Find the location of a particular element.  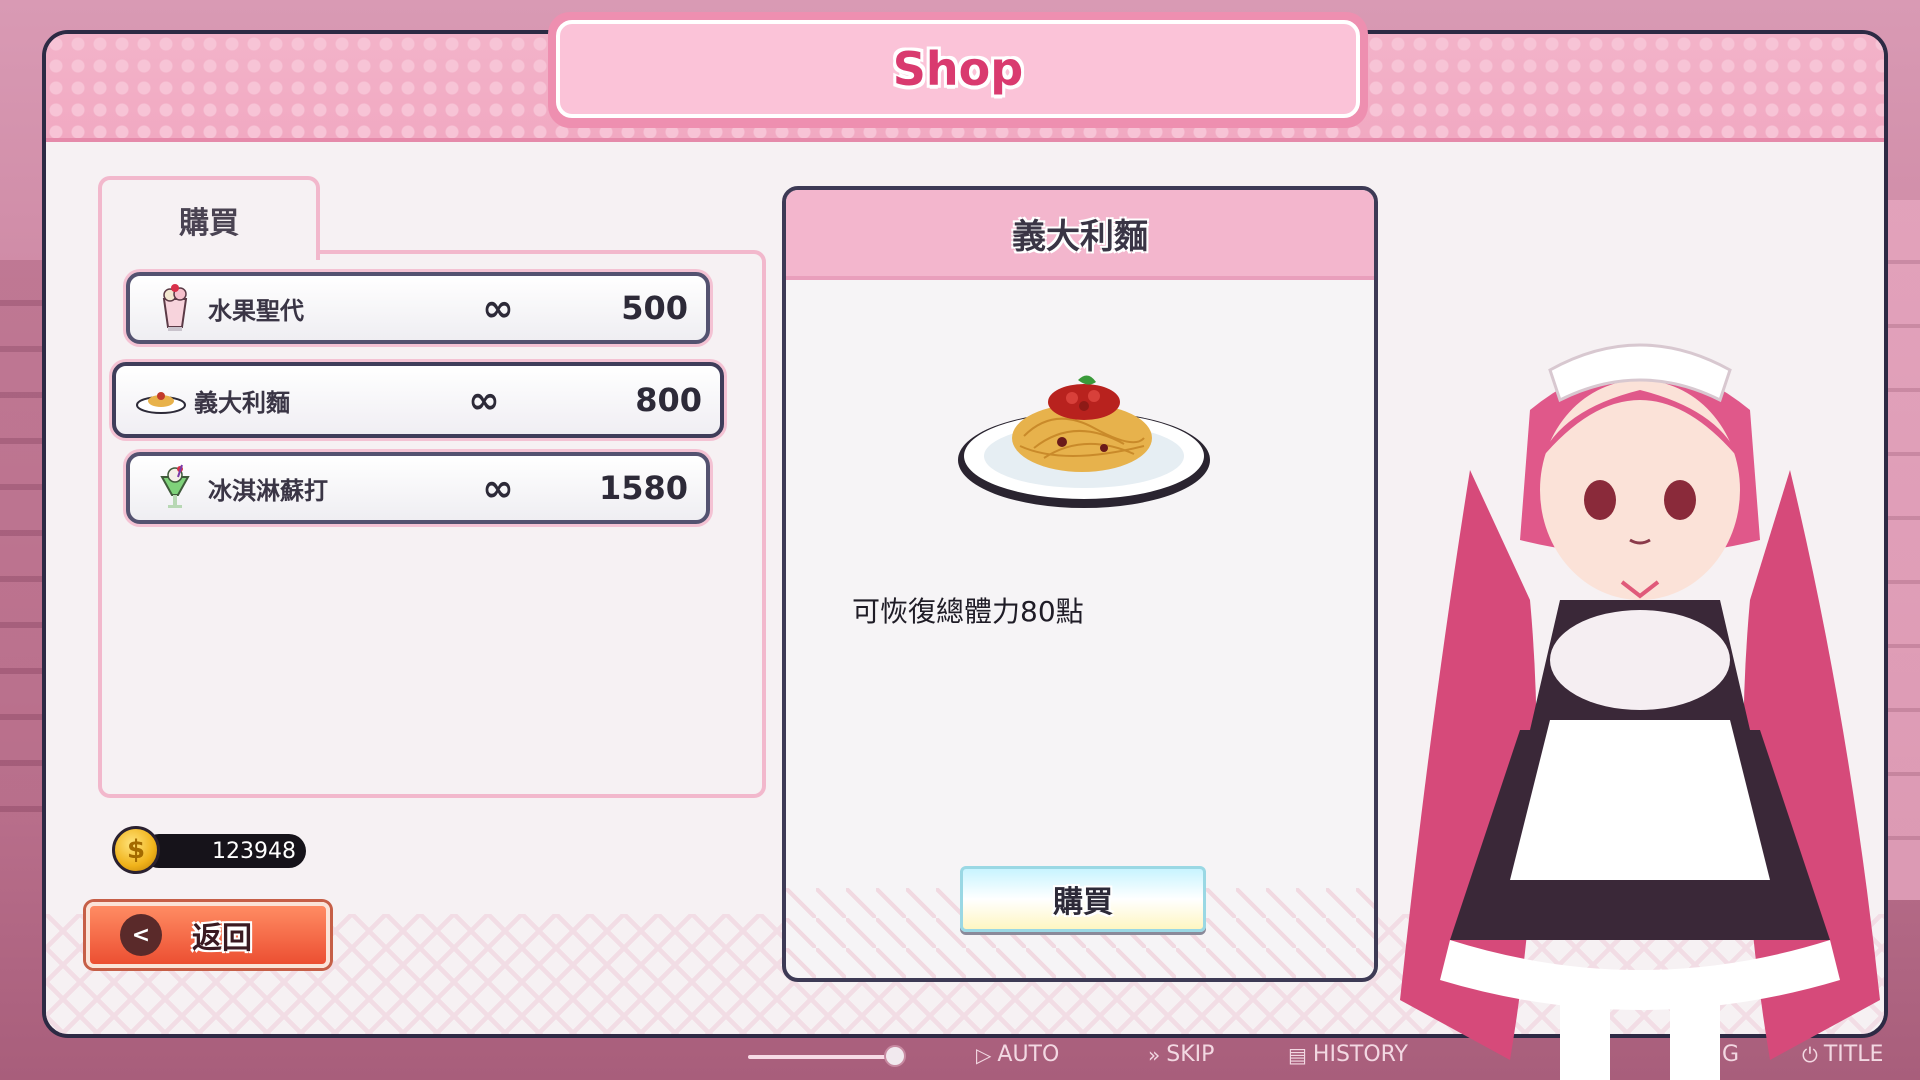

wallet-amount: 123948 is located at coordinates (254, 851).